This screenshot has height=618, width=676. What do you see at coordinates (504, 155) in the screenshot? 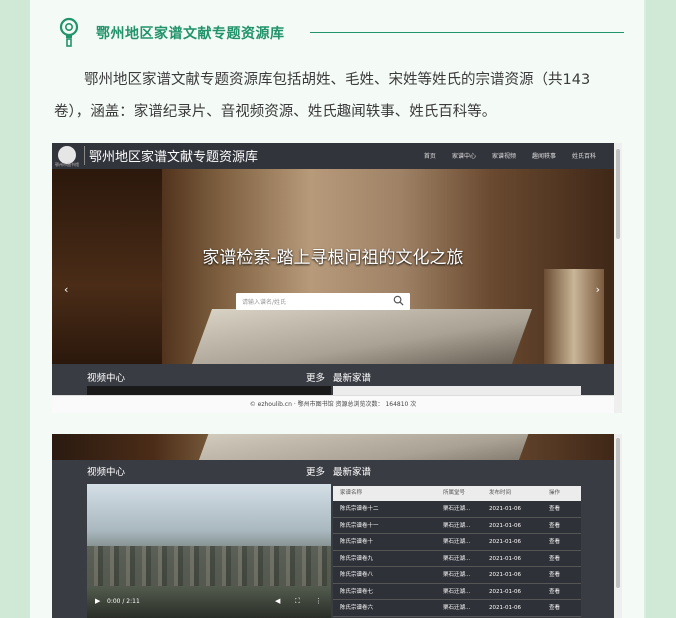
I see `nav-item-genealogy-video: 家谱视频` at bounding box center [504, 155].